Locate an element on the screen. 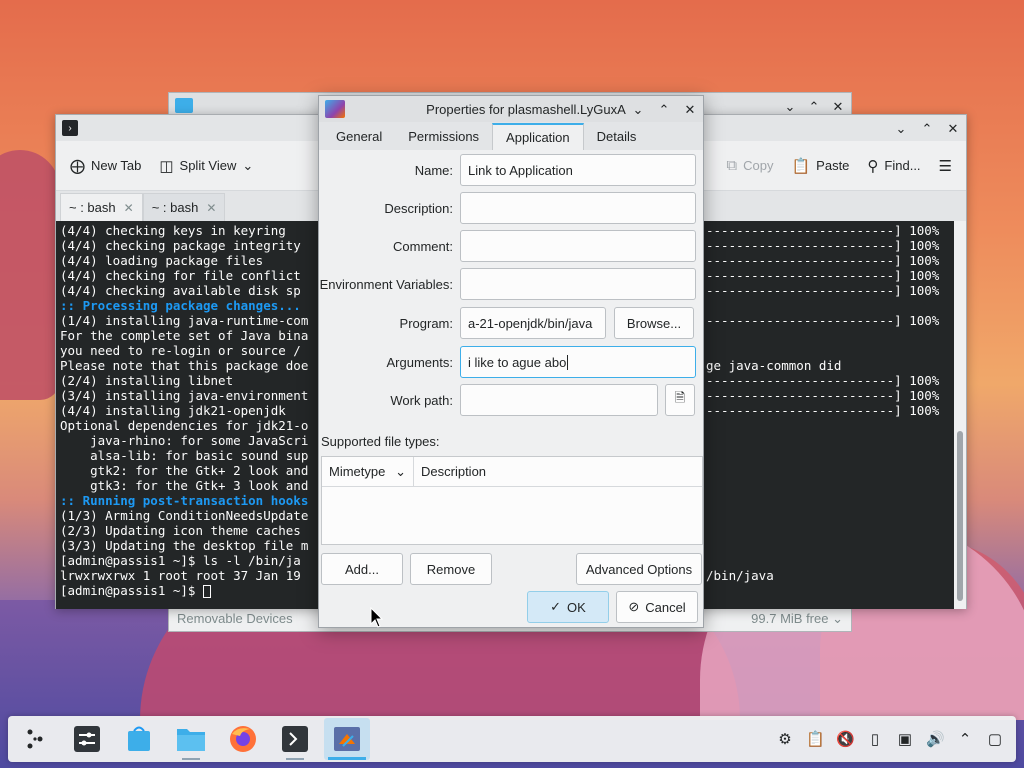 This screenshot has width=1024, height=768. tab-application: Application is located at coordinates (538, 136).